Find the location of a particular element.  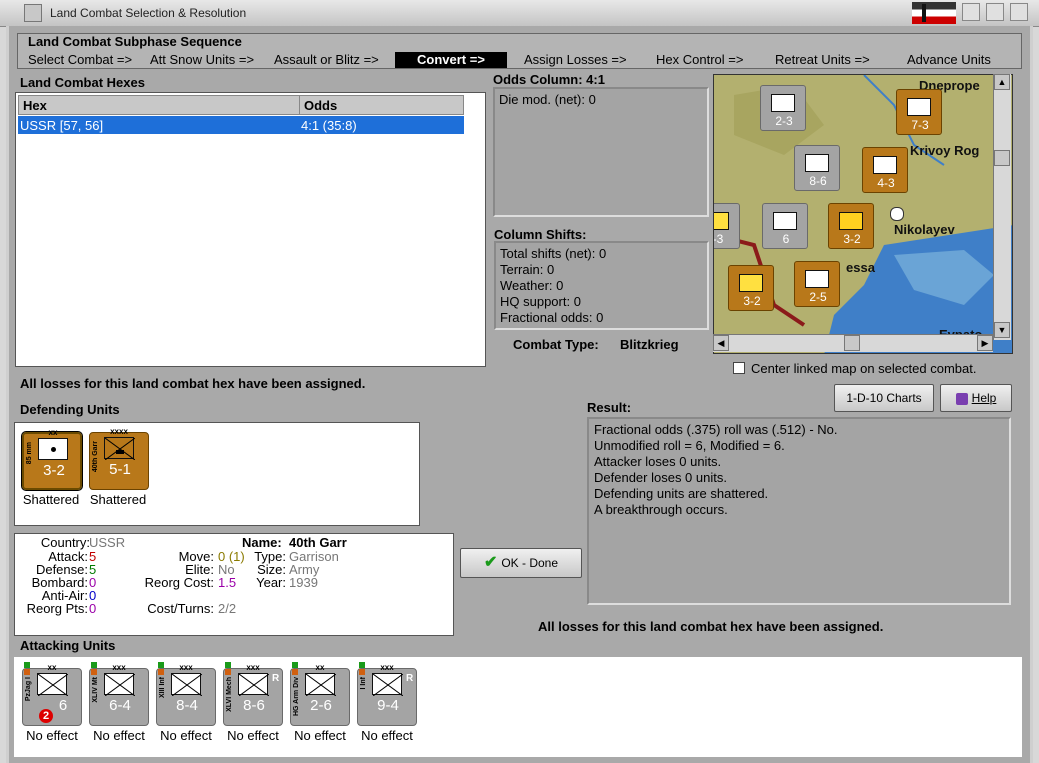

attacking-counter: xxx I Inf 9-4 R is located at coordinates (387, 694).